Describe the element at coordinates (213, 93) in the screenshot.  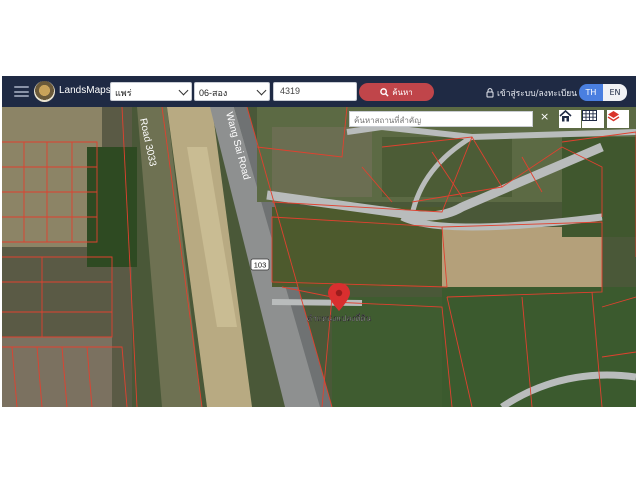
I see `district-select-value: 06-สอง` at that location.